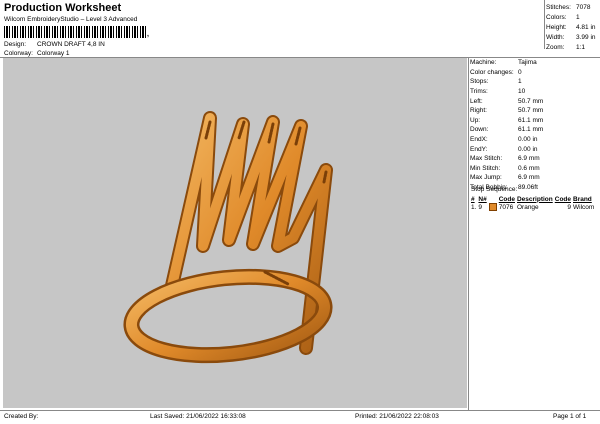 The height and width of the screenshot is (424, 600). What do you see at coordinates (300, 410) in the screenshot?
I see `footer-divider` at bounding box center [300, 410].